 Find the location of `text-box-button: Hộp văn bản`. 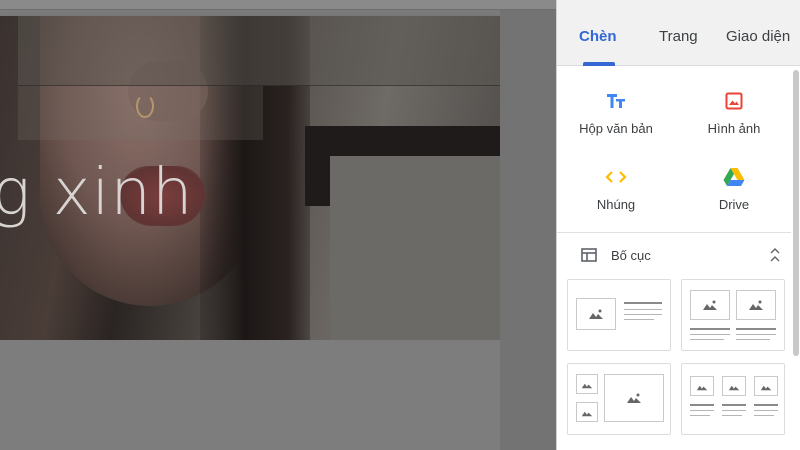

text-box-button: Hộp văn bản is located at coordinates (616, 113).